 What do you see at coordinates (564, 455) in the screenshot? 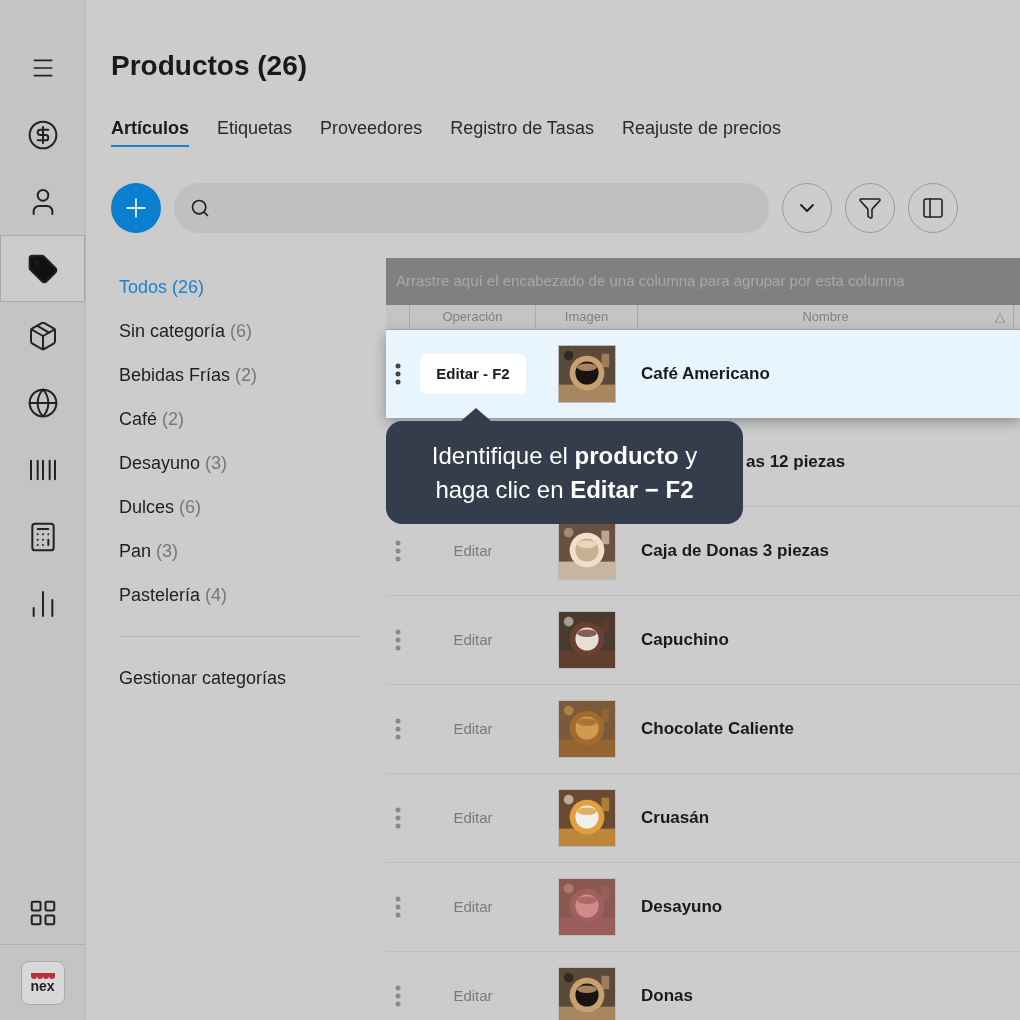
I see `tooltip-text: Identifique el producto y` at bounding box center [564, 455].